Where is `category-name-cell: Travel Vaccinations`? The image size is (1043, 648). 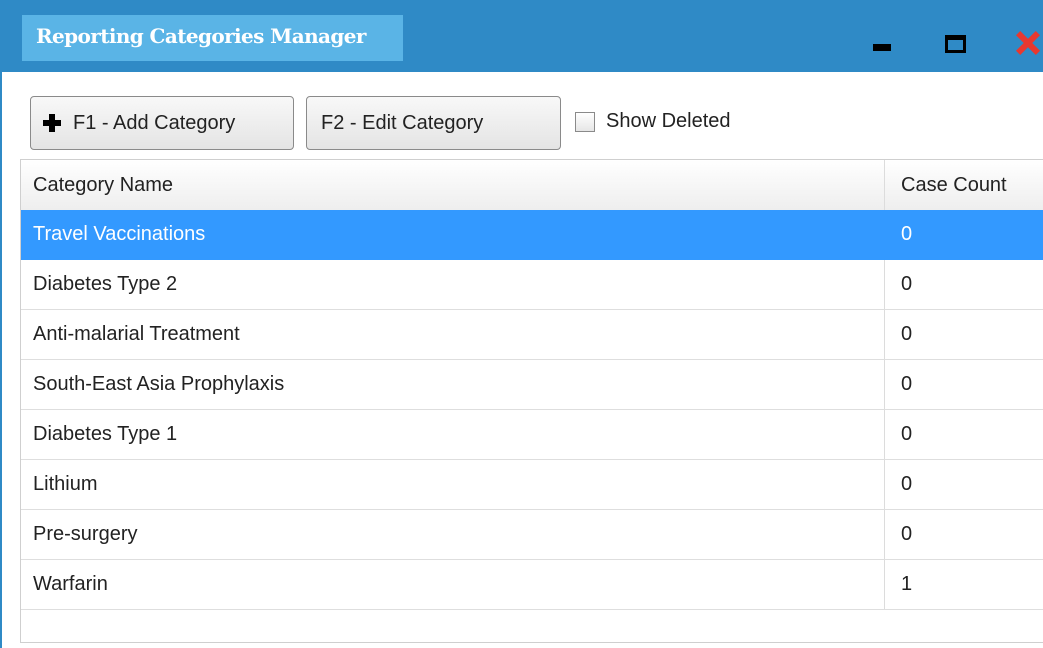
category-name-cell: Travel Vaccinations is located at coordinates (453, 234).